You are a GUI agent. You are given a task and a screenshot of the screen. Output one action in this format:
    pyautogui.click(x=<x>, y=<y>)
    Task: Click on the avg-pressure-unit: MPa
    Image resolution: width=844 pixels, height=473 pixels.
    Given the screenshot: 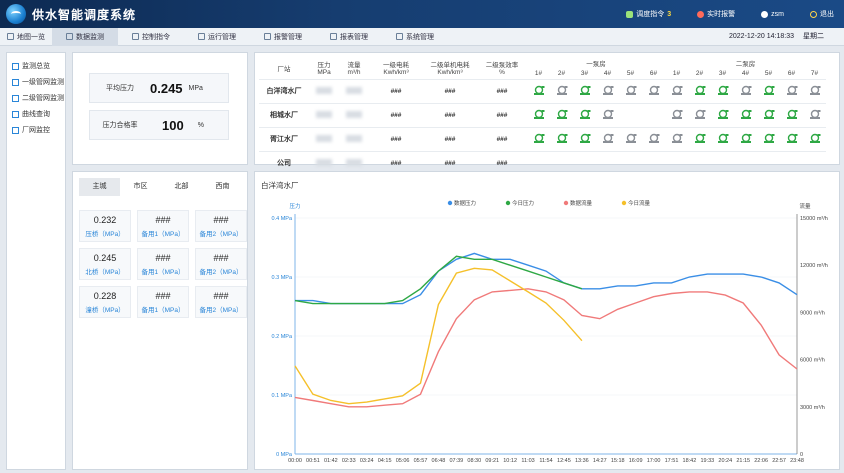 What is the action you would take?
    pyautogui.click(x=195, y=88)
    